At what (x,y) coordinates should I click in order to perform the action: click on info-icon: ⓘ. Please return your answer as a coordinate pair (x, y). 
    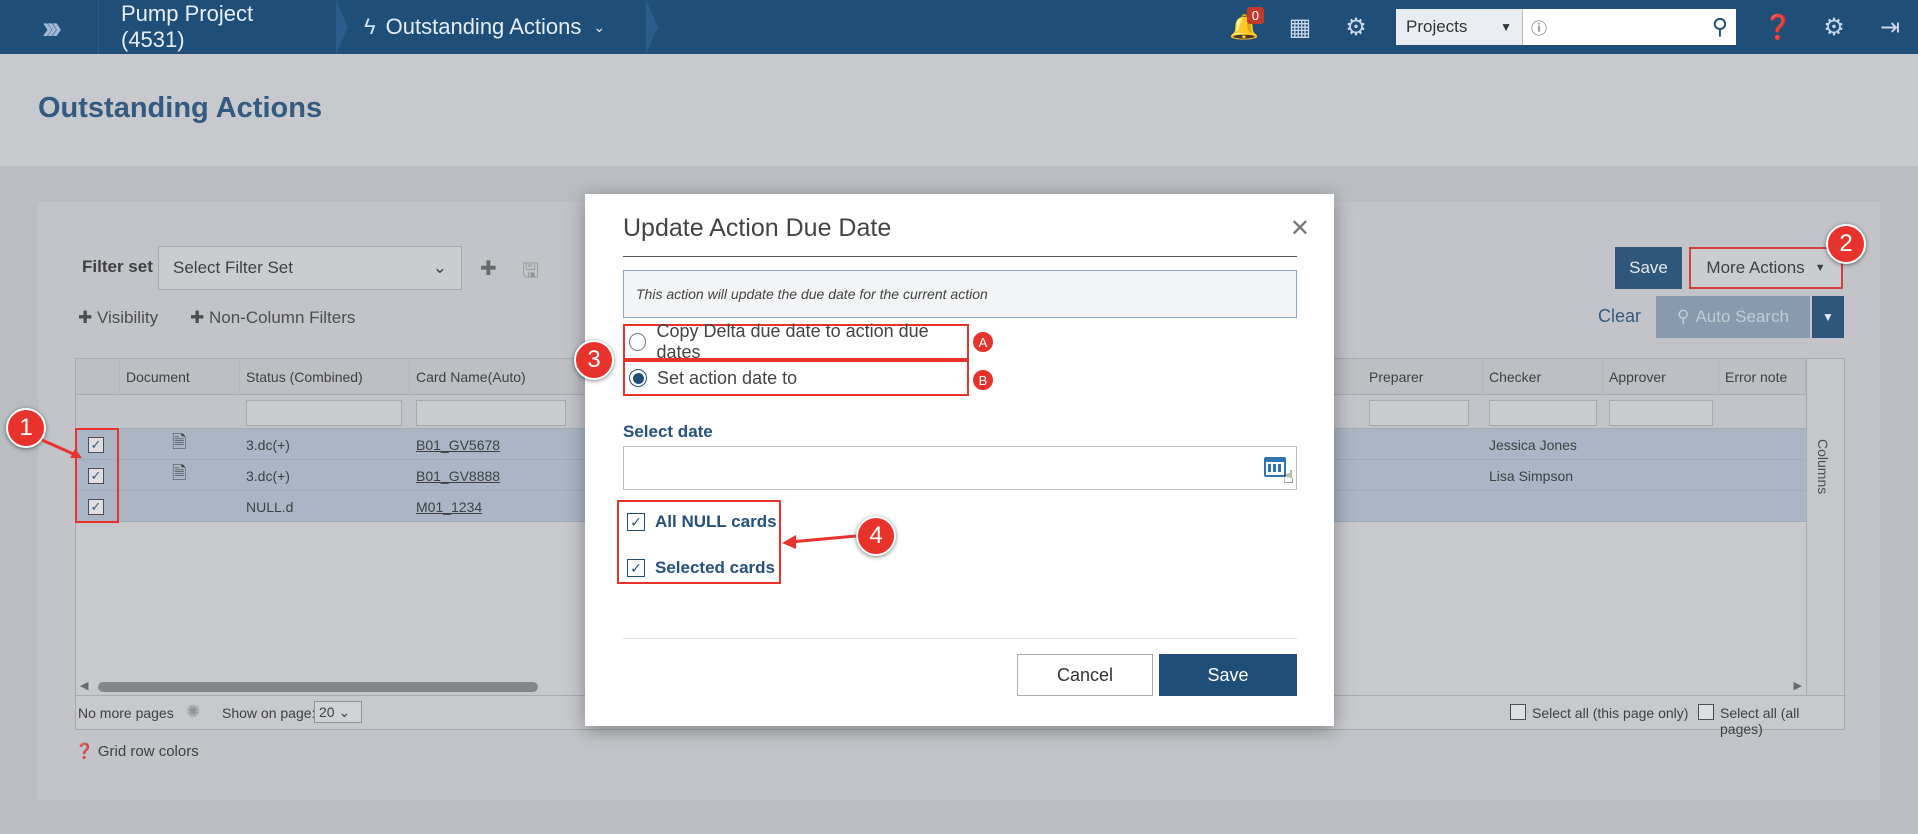
    Looking at the image, I should click on (1539, 29).